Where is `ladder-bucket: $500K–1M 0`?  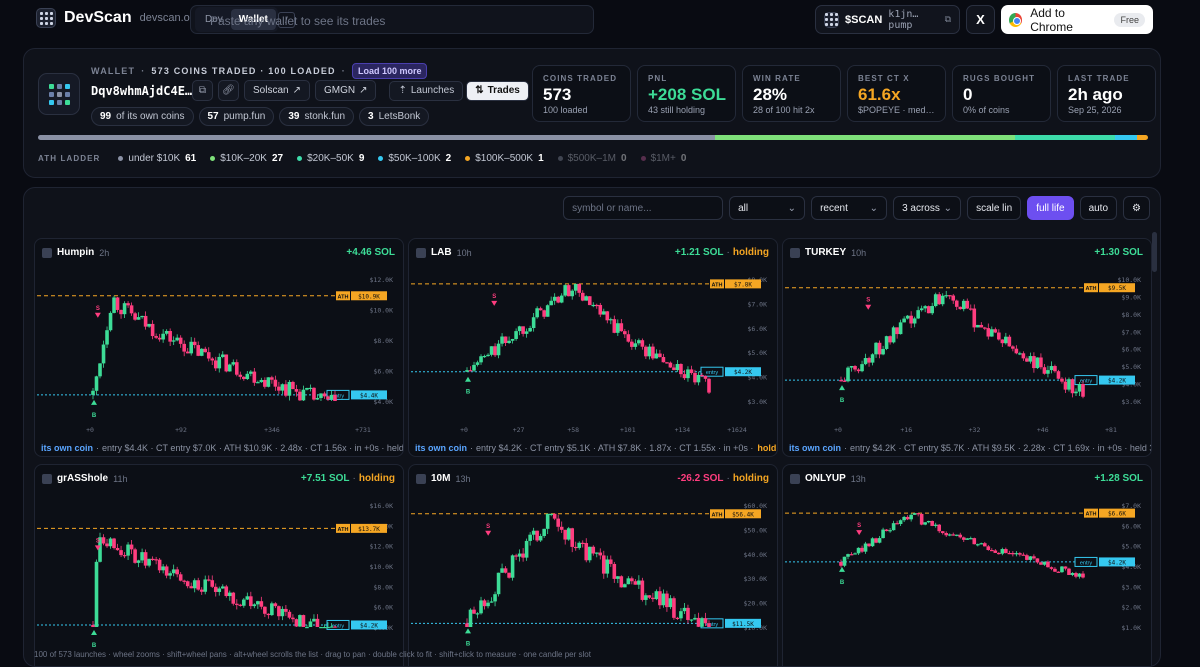
ladder-bucket: $500K–1M 0 is located at coordinates (592, 158).